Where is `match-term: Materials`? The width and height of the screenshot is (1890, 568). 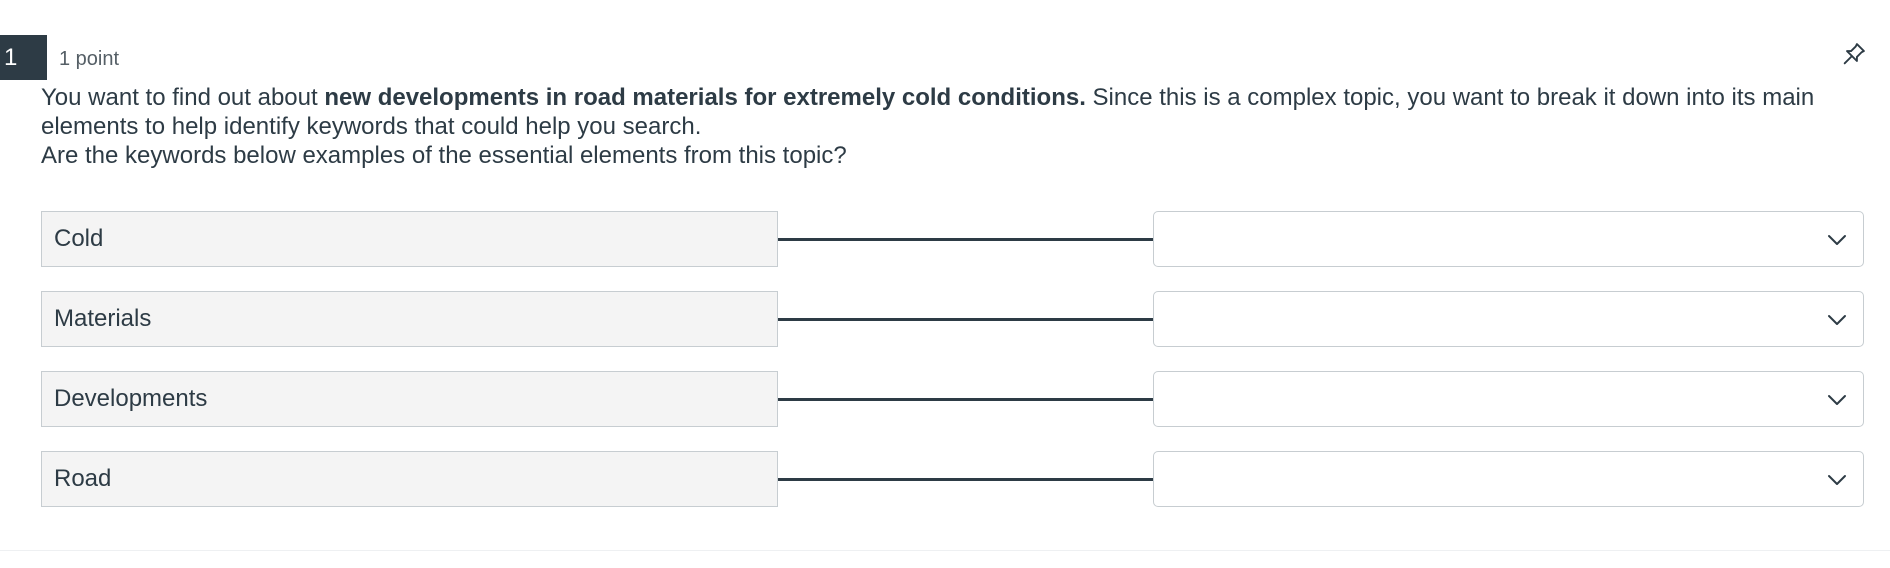 match-term: Materials is located at coordinates (409, 319).